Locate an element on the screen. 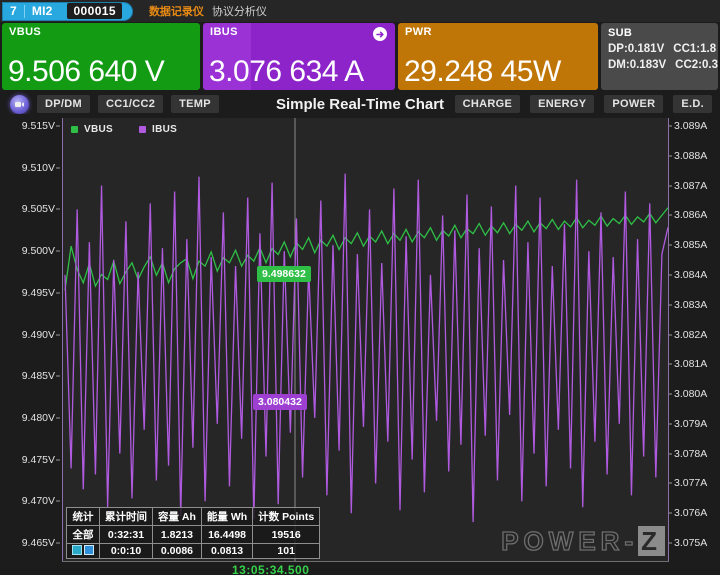  axis-tick-label: 9.490V is located at coordinates (38, 334).